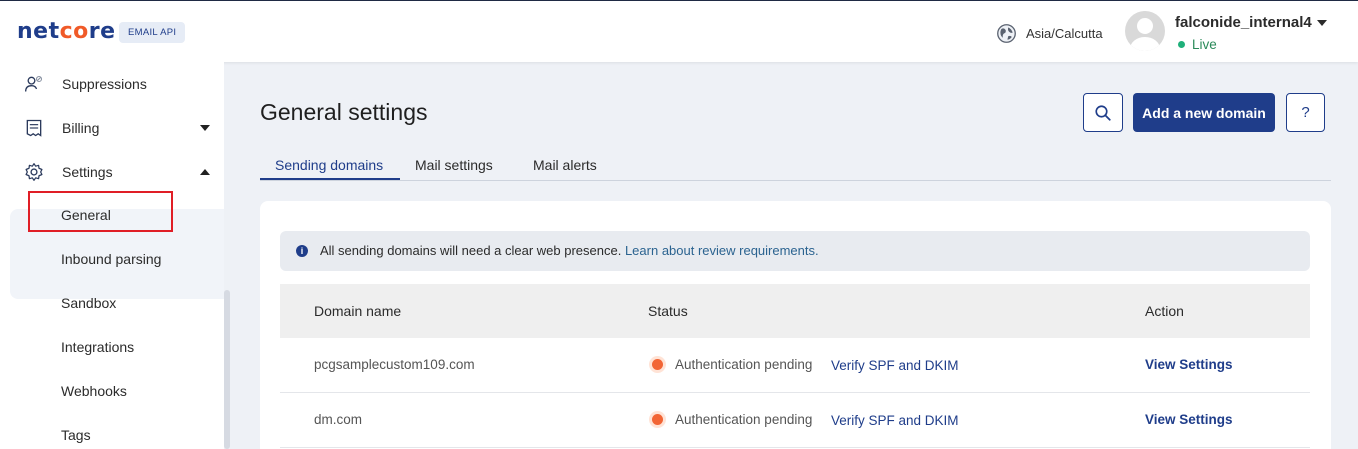 Image resolution: width=1358 pixels, height=449 pixels. What do you see at coordinates (100, 211) in the screenshot?
I see `highlight-annotation-box` at bounding box center [100, 211].